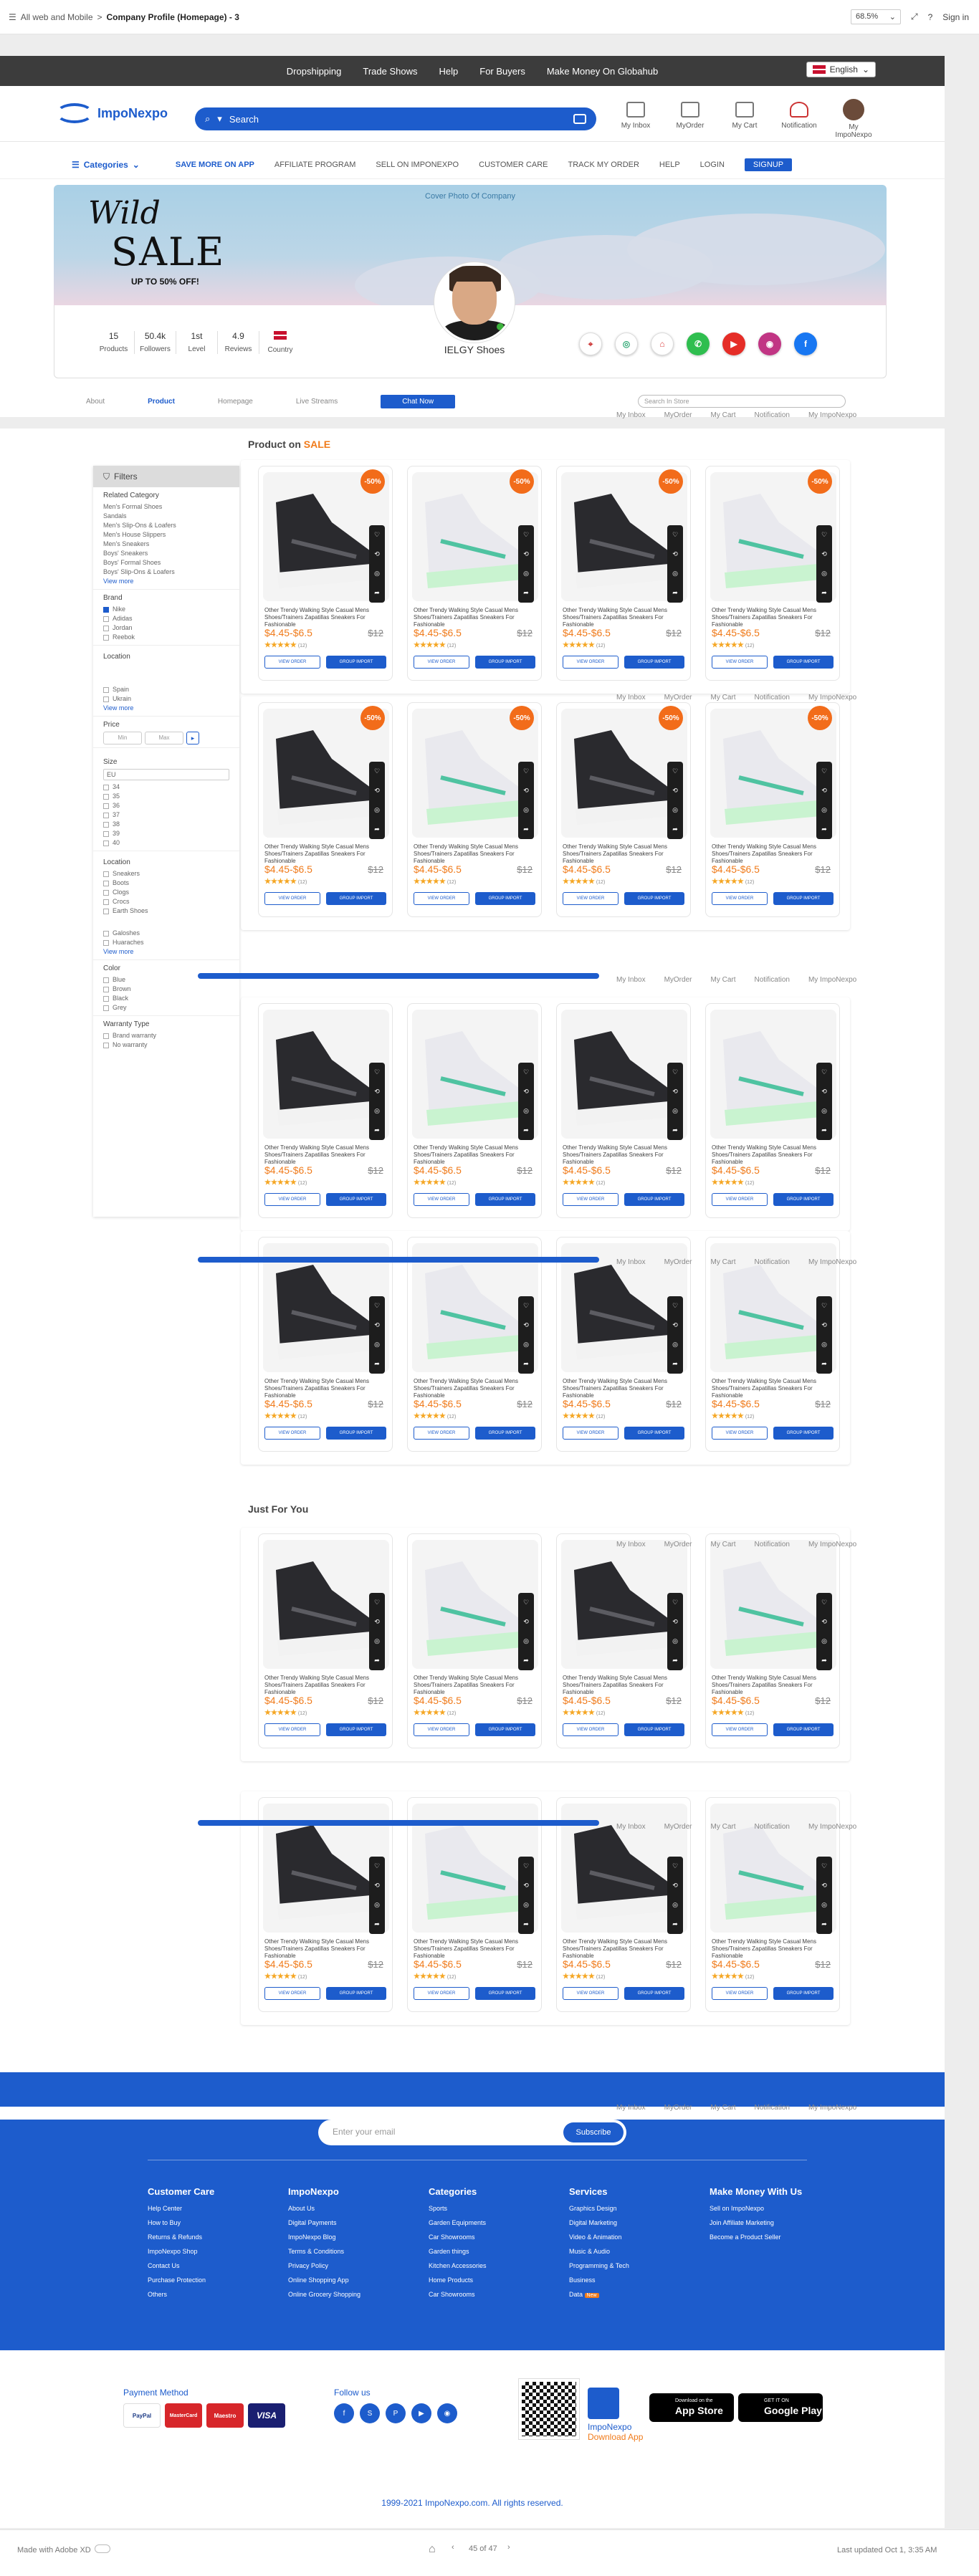  What do you see at coordinates (780, 2408) in the screenshot?
I see `google-play-button: GET IT ON Google Play` at bounding box center [780, 2408].